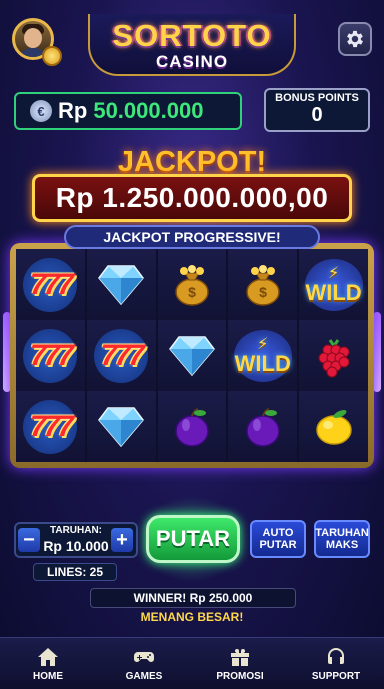  Describe the element at coordinates (144, 663) in the screenshot. I see `nav-item-games: GAMES` at that location.